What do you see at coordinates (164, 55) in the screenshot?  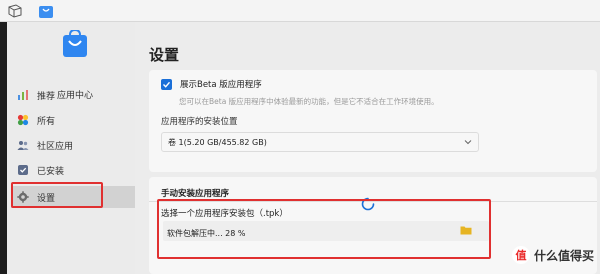 I see `page-title: 设置` at bounding box center [164, 55].